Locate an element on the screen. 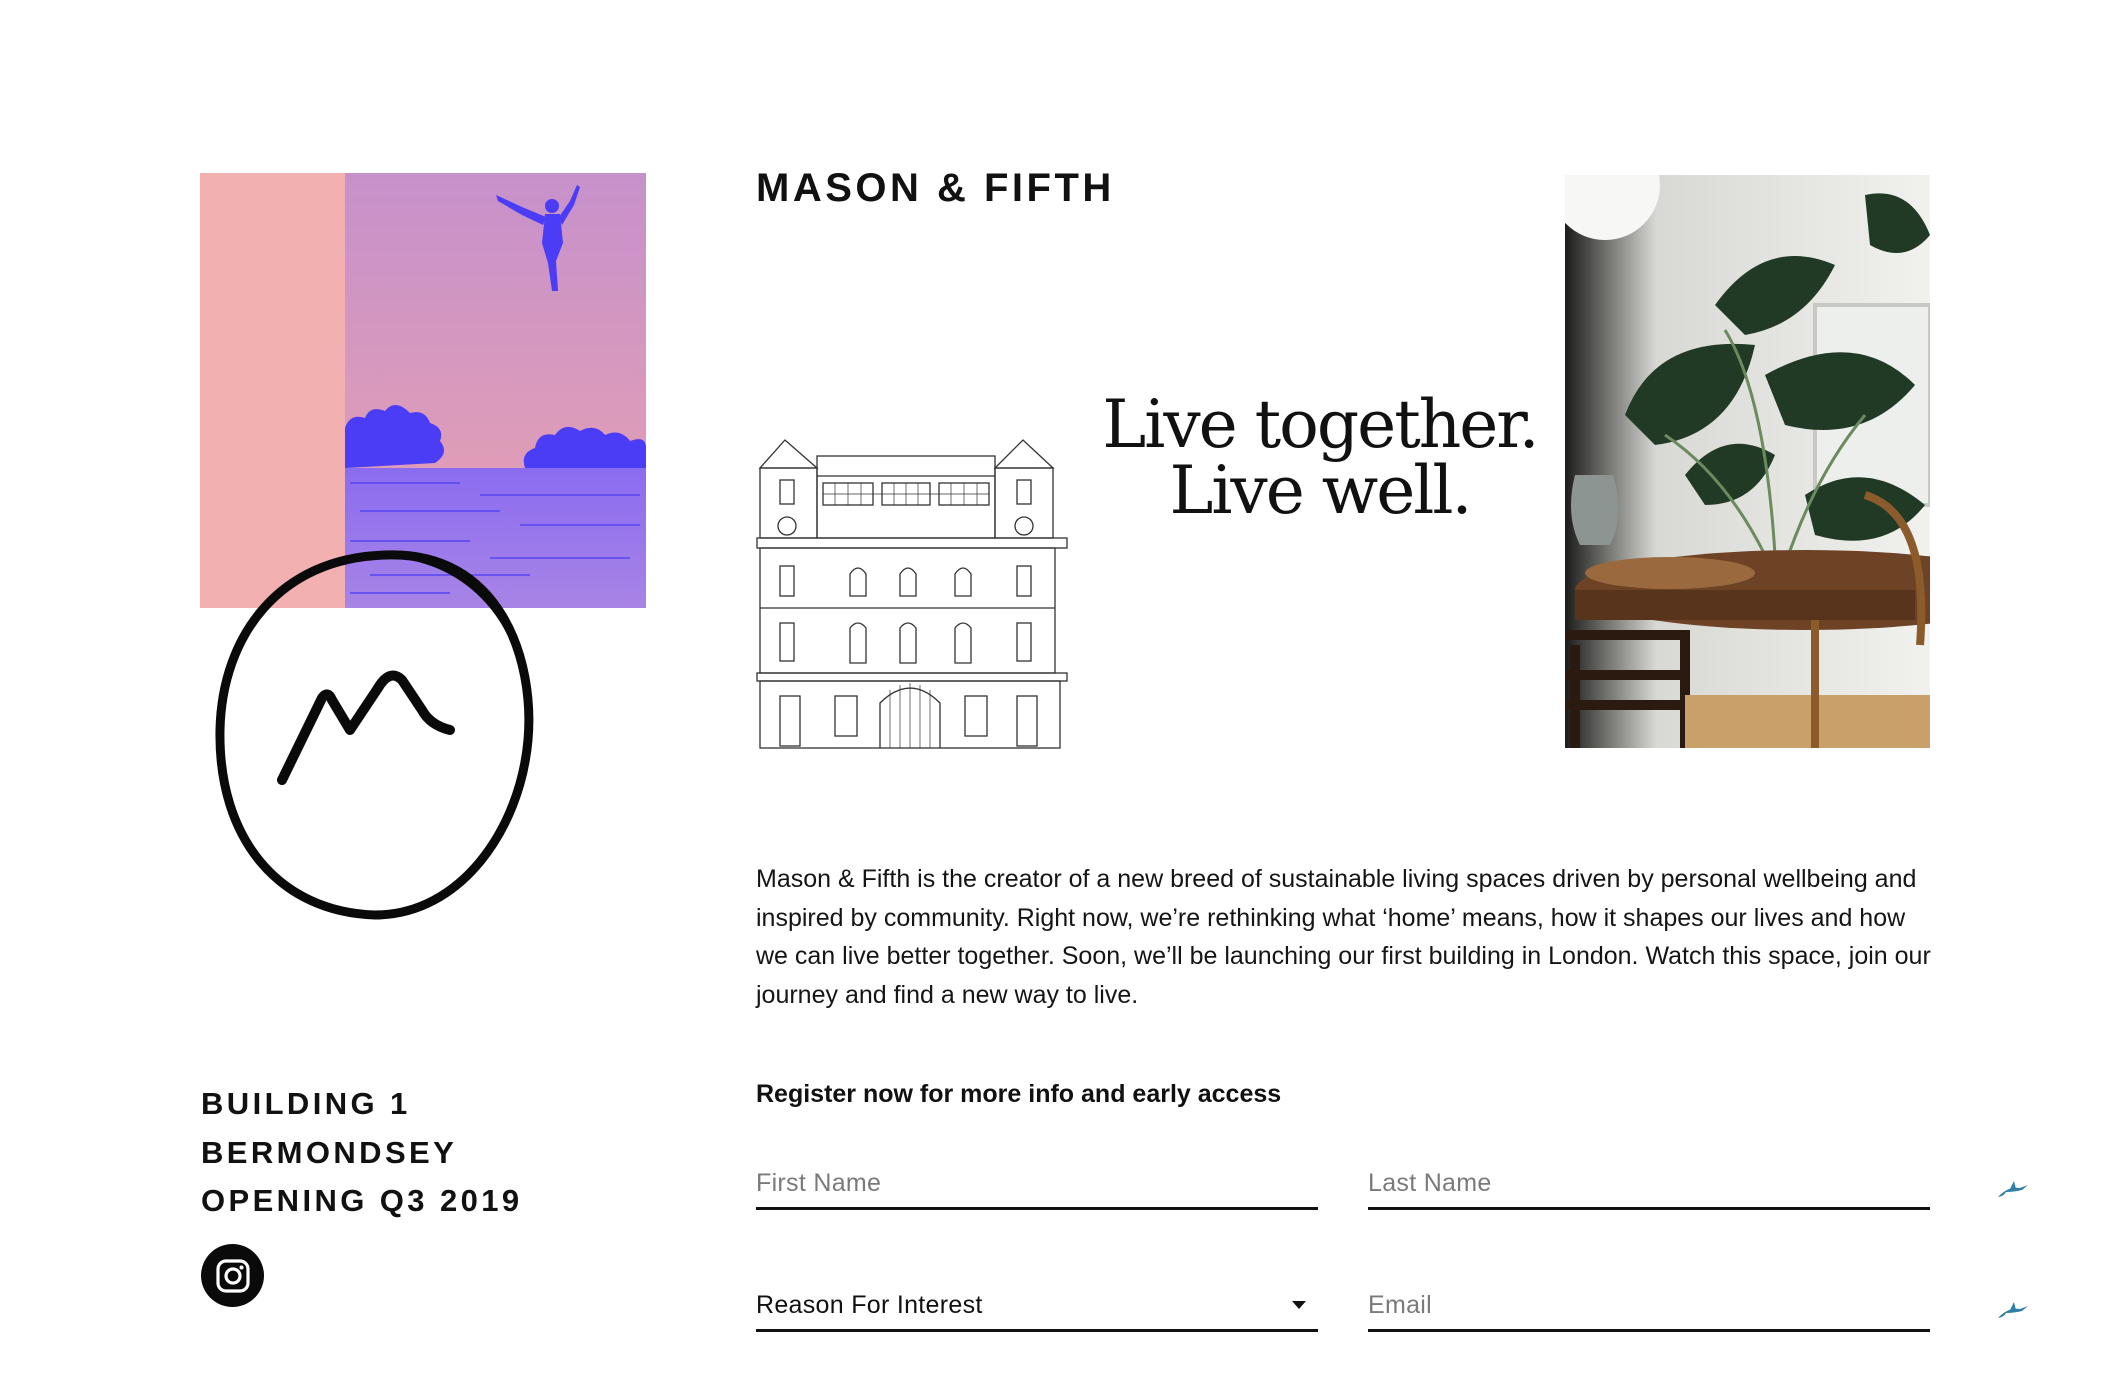 The height and width of the screenshot is (1398, 2110). reason-selected-value: Reason For Interest is located at coordinates (869, 1305).